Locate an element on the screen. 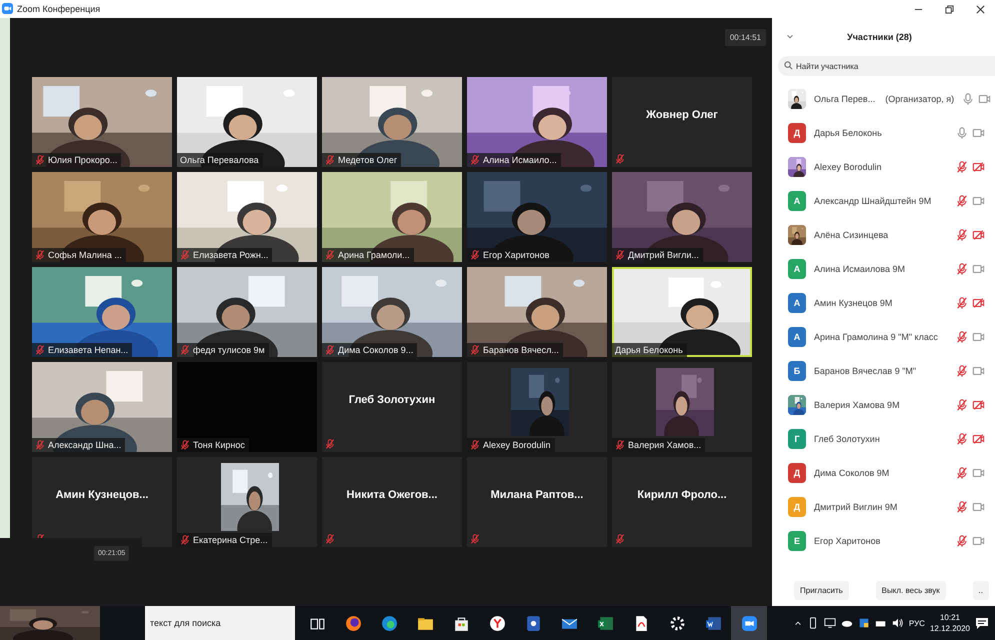 The height and width of the screenshot is (640, 995). app-icon is located at coordinates (533, 623).